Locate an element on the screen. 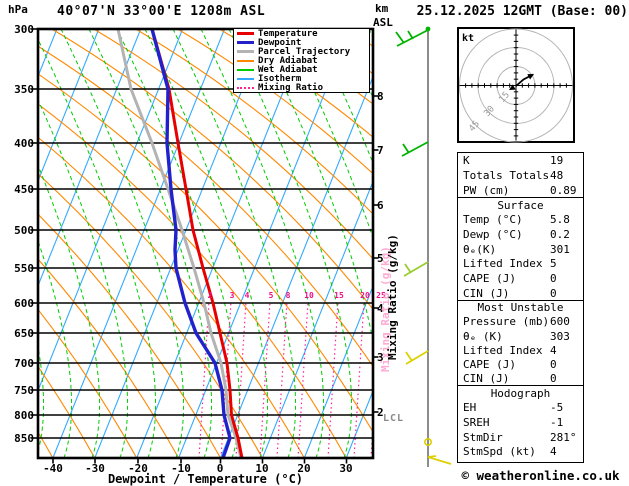 Image resolution: width=629 pixels, height=486 pixels. wind-barb-400hpa is located at coordinates (415, 149).